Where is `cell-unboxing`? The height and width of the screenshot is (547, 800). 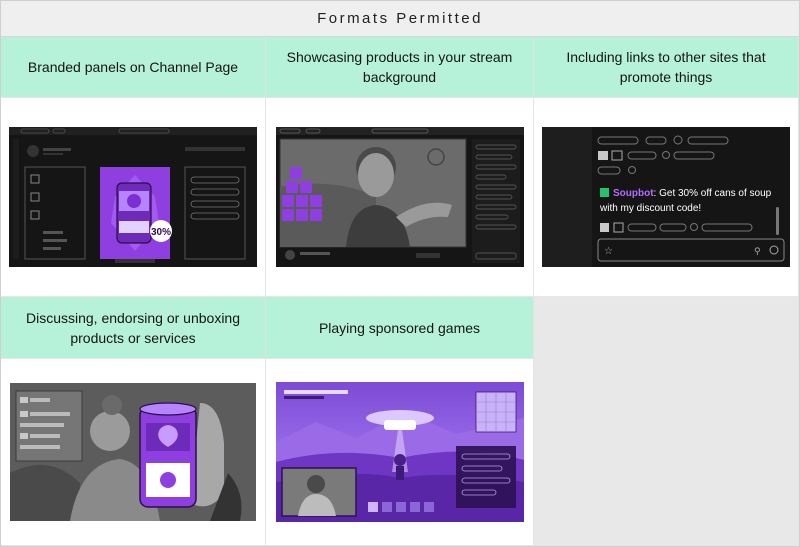
cell-unboxing is located at coordinates (133, 452).